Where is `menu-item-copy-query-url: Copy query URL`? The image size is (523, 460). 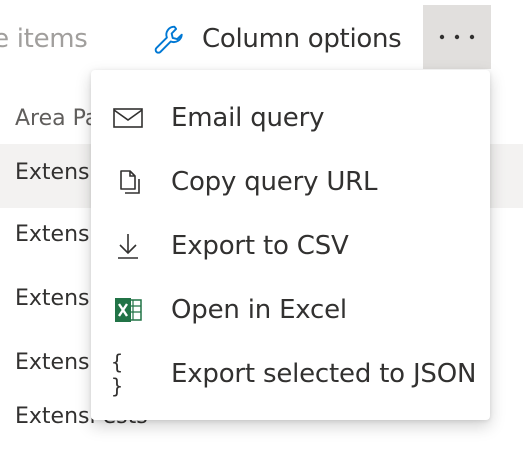 menu-item-copy-query-url: Copy query URL is located at coordinates (290, 182).